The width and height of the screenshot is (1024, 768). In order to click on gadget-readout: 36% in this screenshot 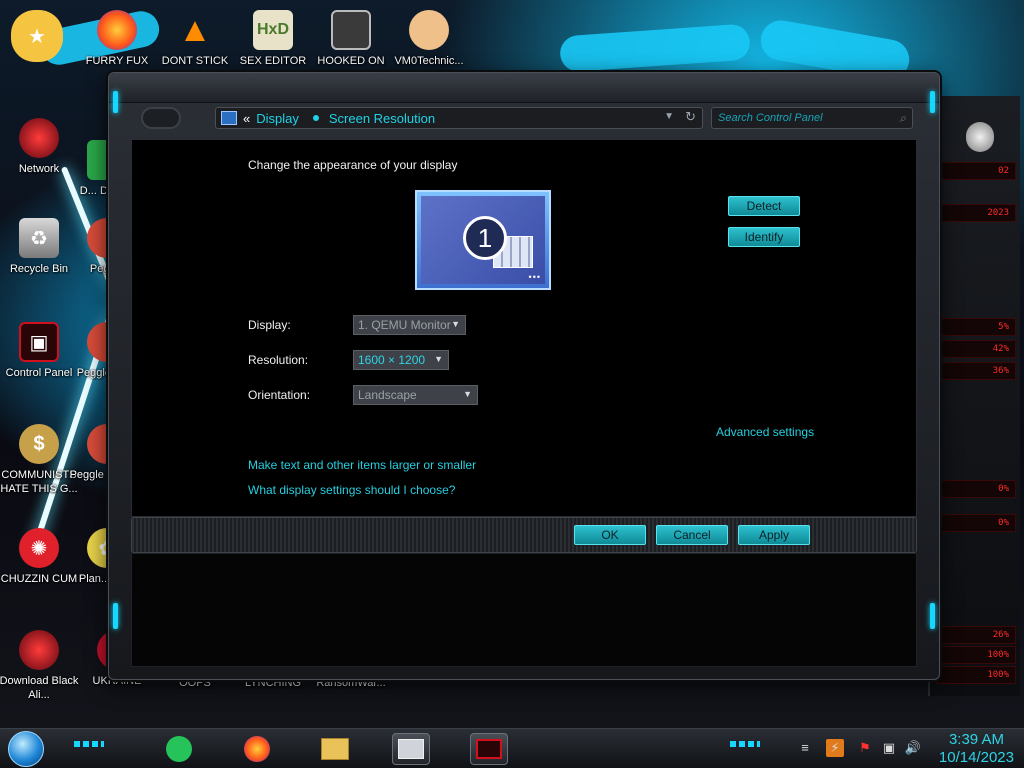, I will do `click(976, 371)`.